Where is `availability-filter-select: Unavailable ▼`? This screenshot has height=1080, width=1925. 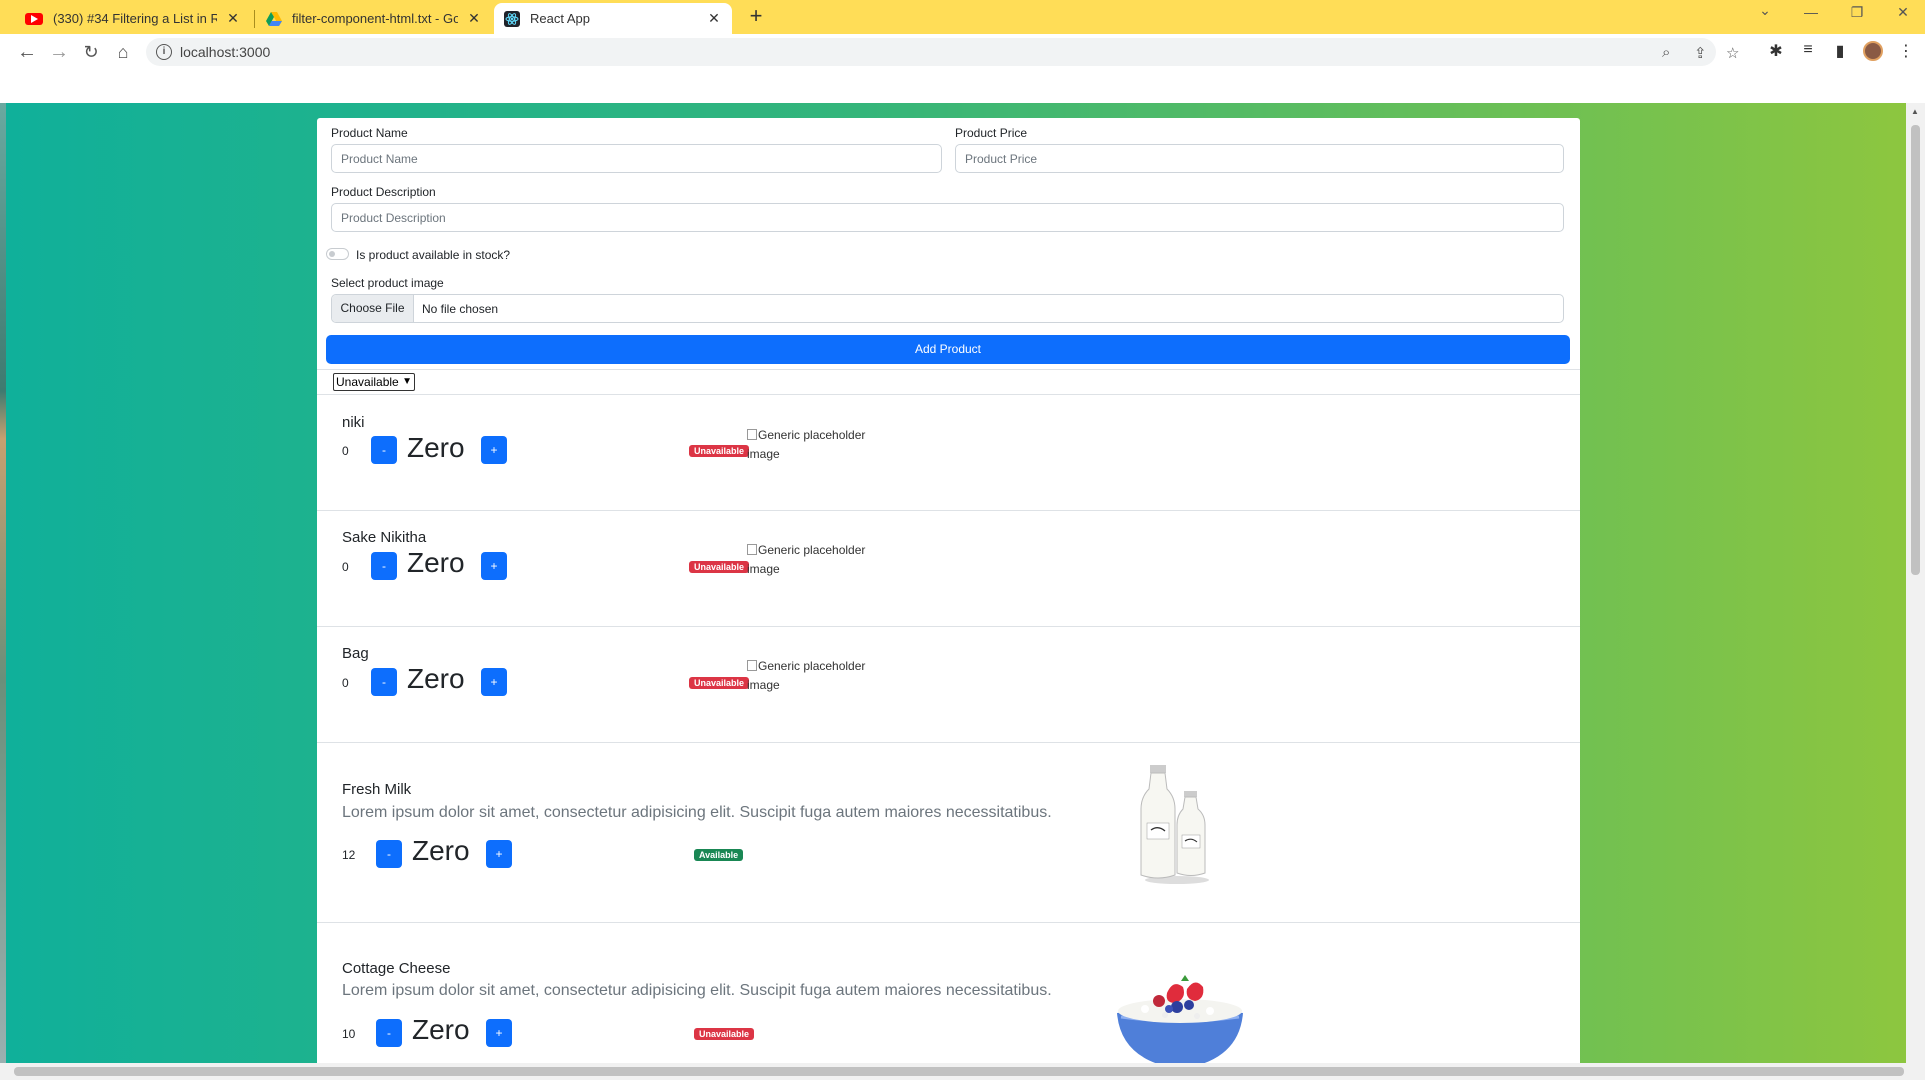 availability-filter-select: Unavailable ▼ is located at coordinates (374, 382).